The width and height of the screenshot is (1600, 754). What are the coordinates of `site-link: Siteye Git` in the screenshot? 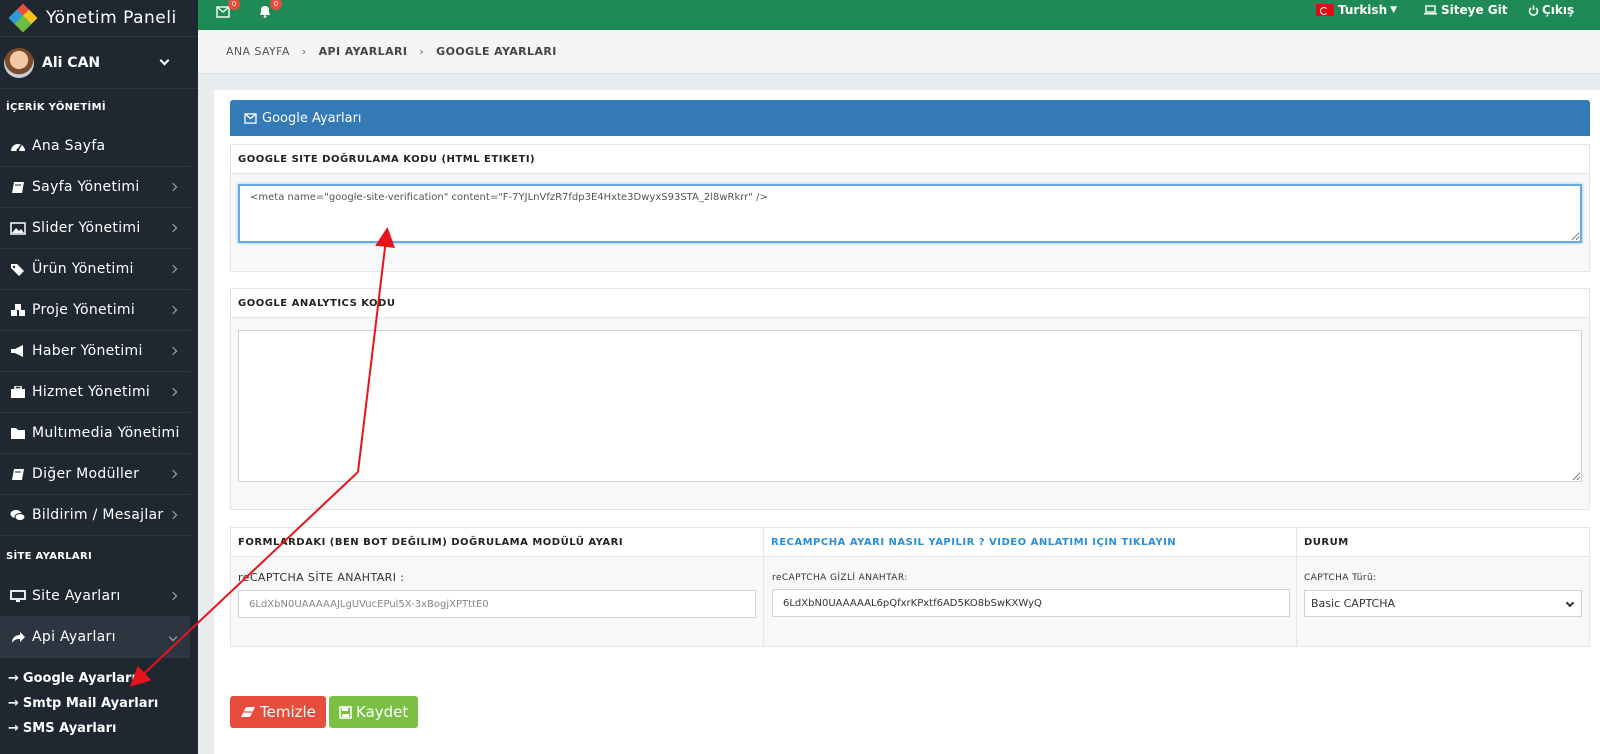 It's located at (1465, 10).